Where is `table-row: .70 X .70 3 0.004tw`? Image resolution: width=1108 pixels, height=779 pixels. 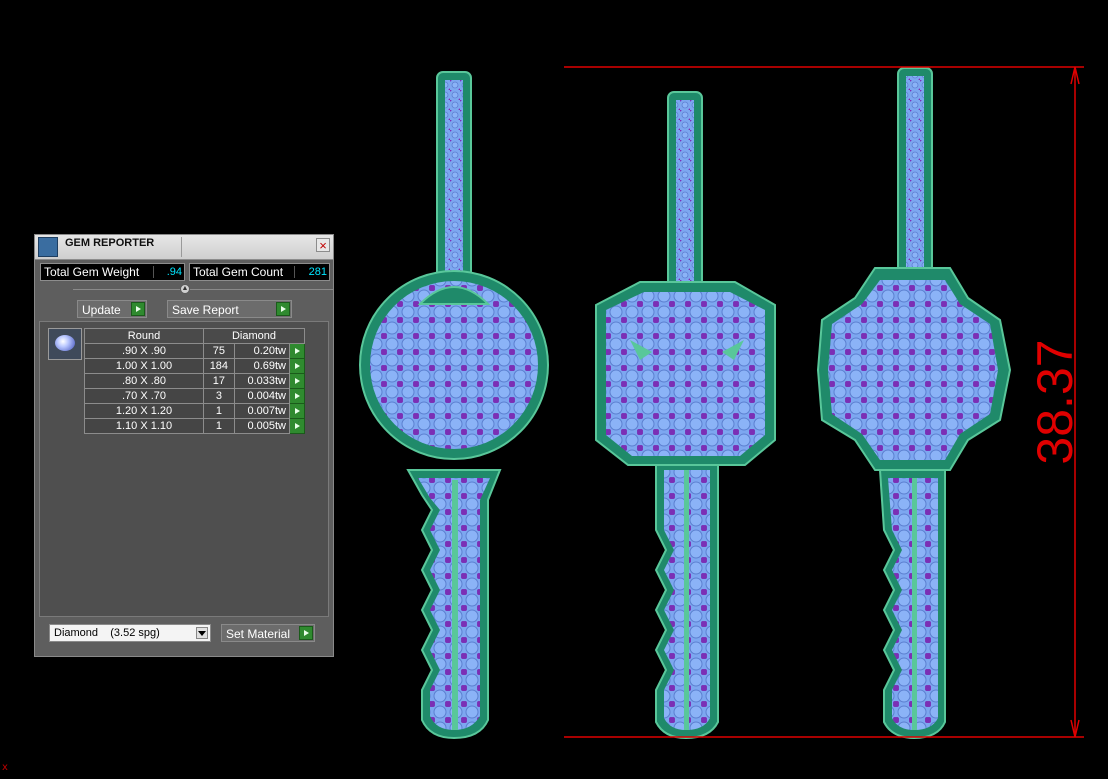
table-row: .70 X .70 3 0.004tw is located at coordinates (194, 396).